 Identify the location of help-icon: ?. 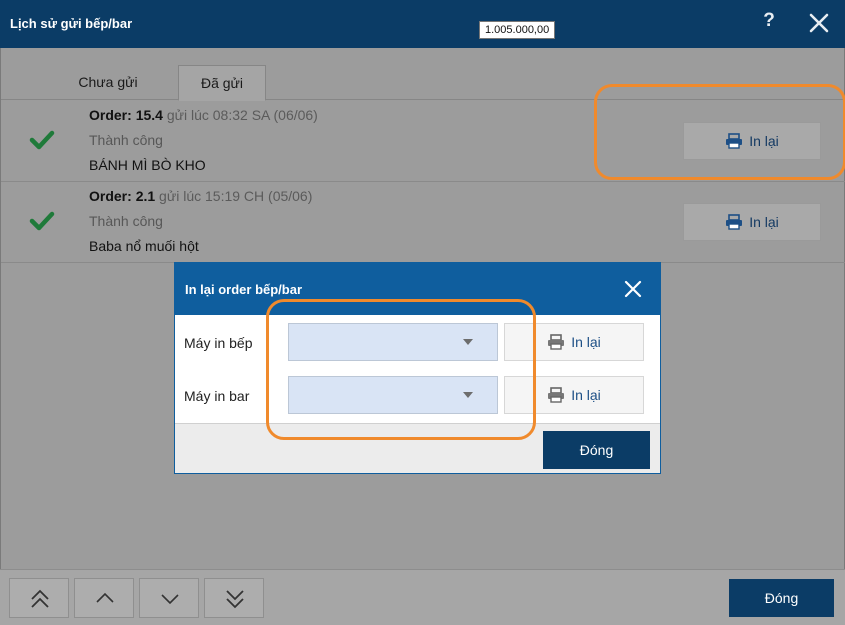
(769, 23).